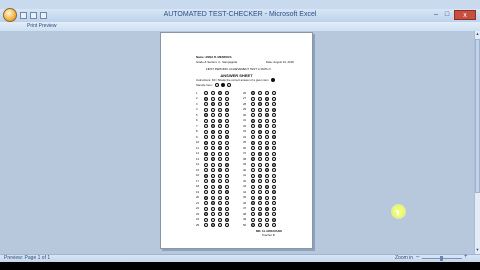  Describe the element at coordinates (240, 14) in the screenshot. I see `window-title: AUTOMATED TEST-CHECKER - Microsoft Excel` at that location.